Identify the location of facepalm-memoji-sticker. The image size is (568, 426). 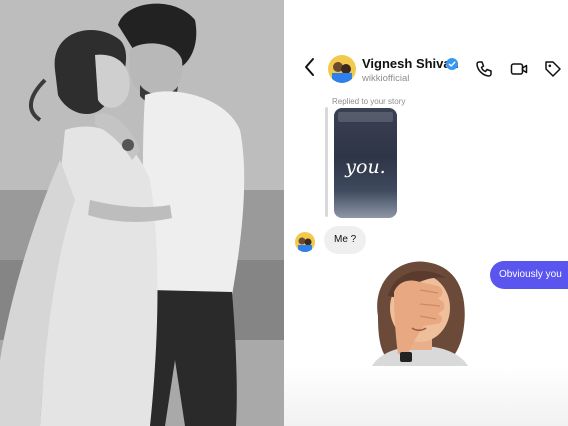
(420, 316).